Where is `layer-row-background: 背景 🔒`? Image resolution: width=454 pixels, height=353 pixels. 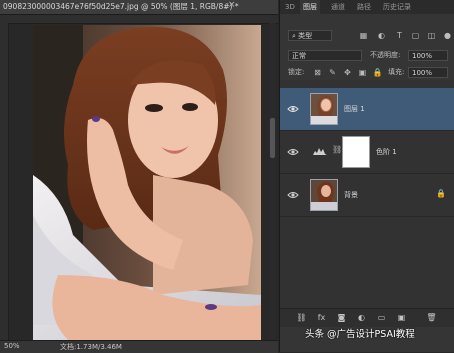 layer-row-background: 背景 🔒 is located at coordinates (367, 195).